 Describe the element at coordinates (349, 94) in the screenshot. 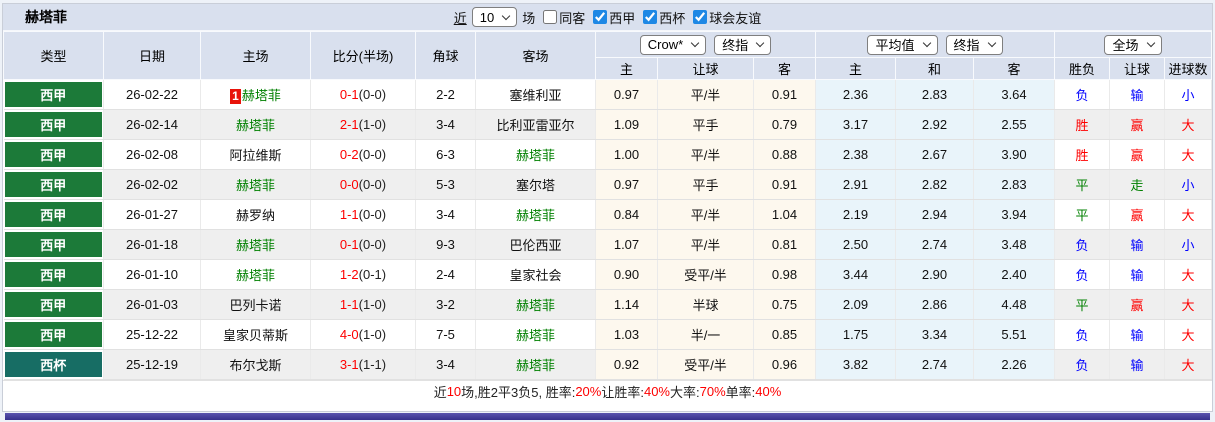

I see `full-time-score: 0-1` at that location.